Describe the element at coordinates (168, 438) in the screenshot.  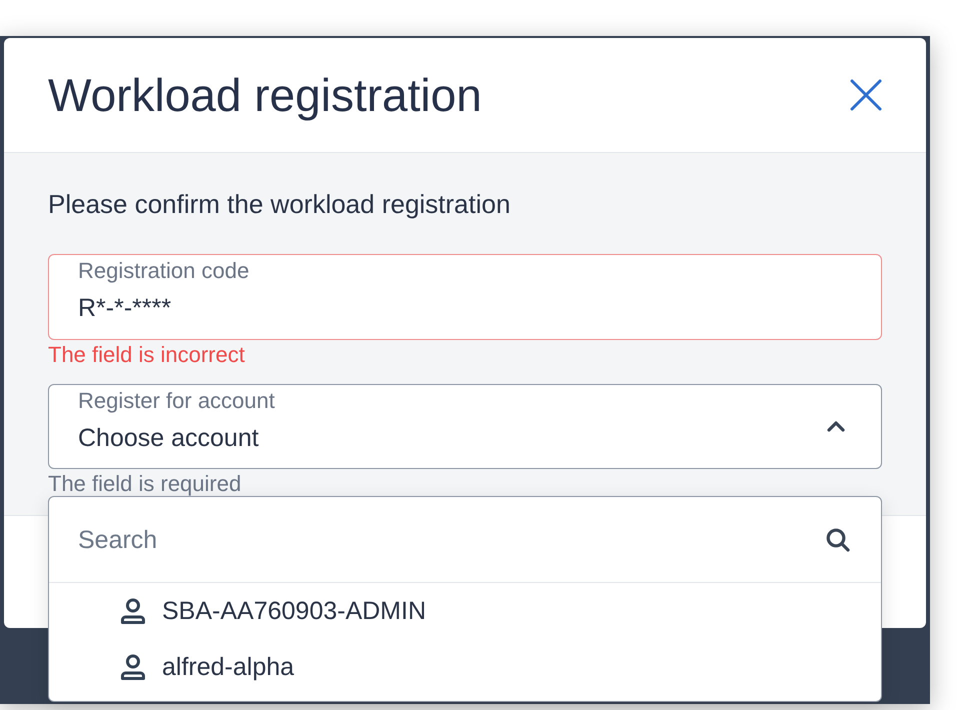
I see `field-value: Choose account` at that location.